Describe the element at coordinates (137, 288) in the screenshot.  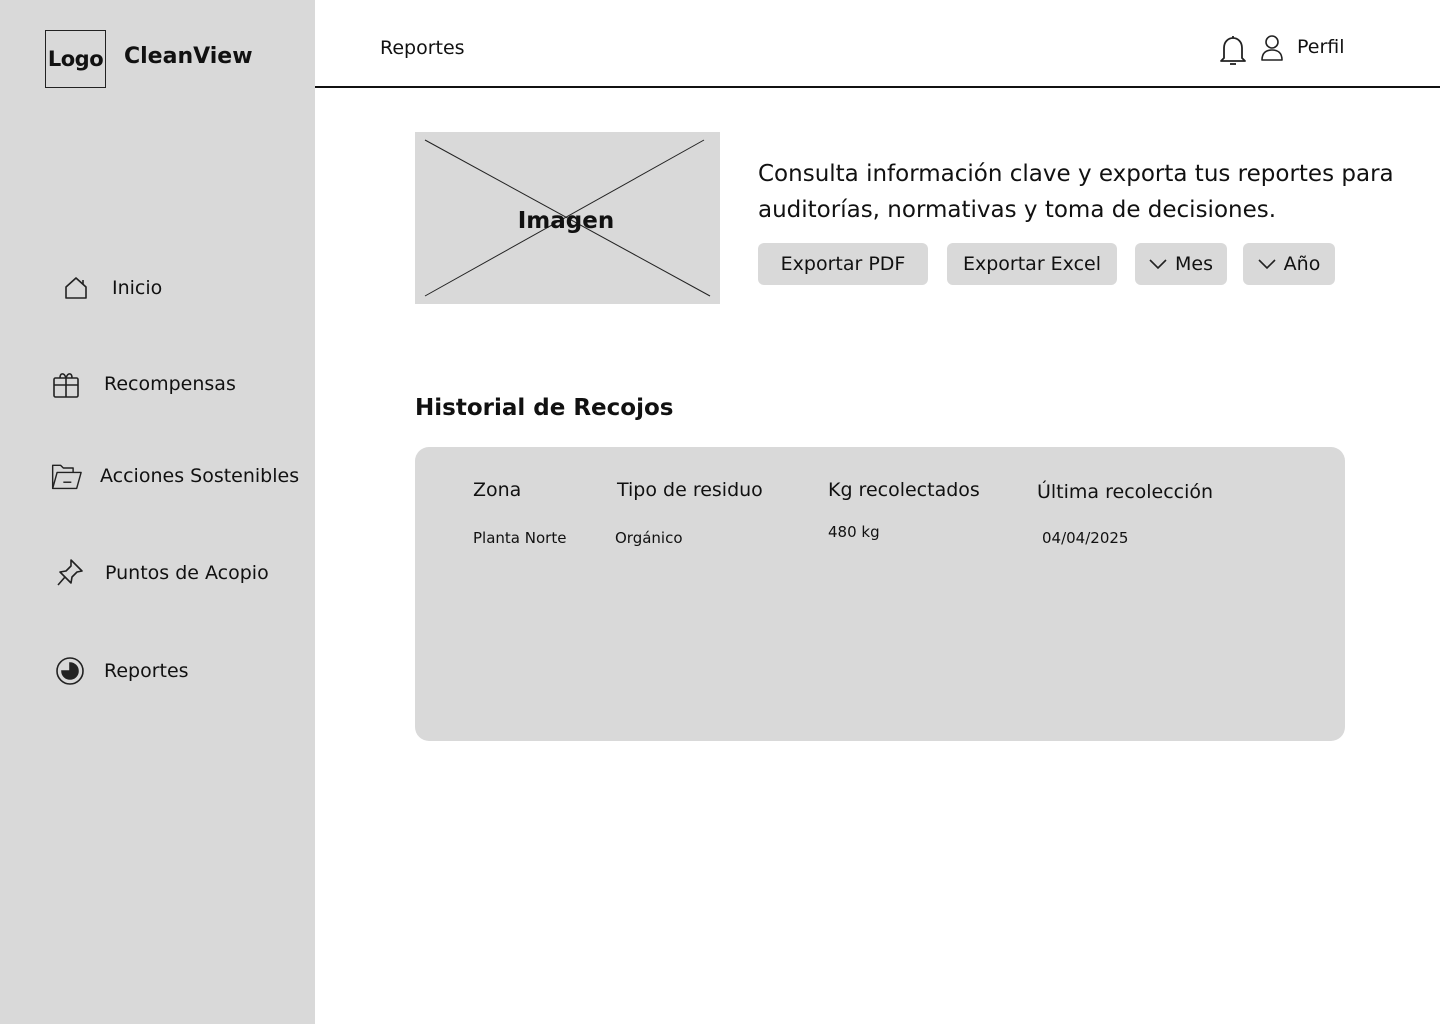
I see `sidebar-item-label: Inicio` at that location.